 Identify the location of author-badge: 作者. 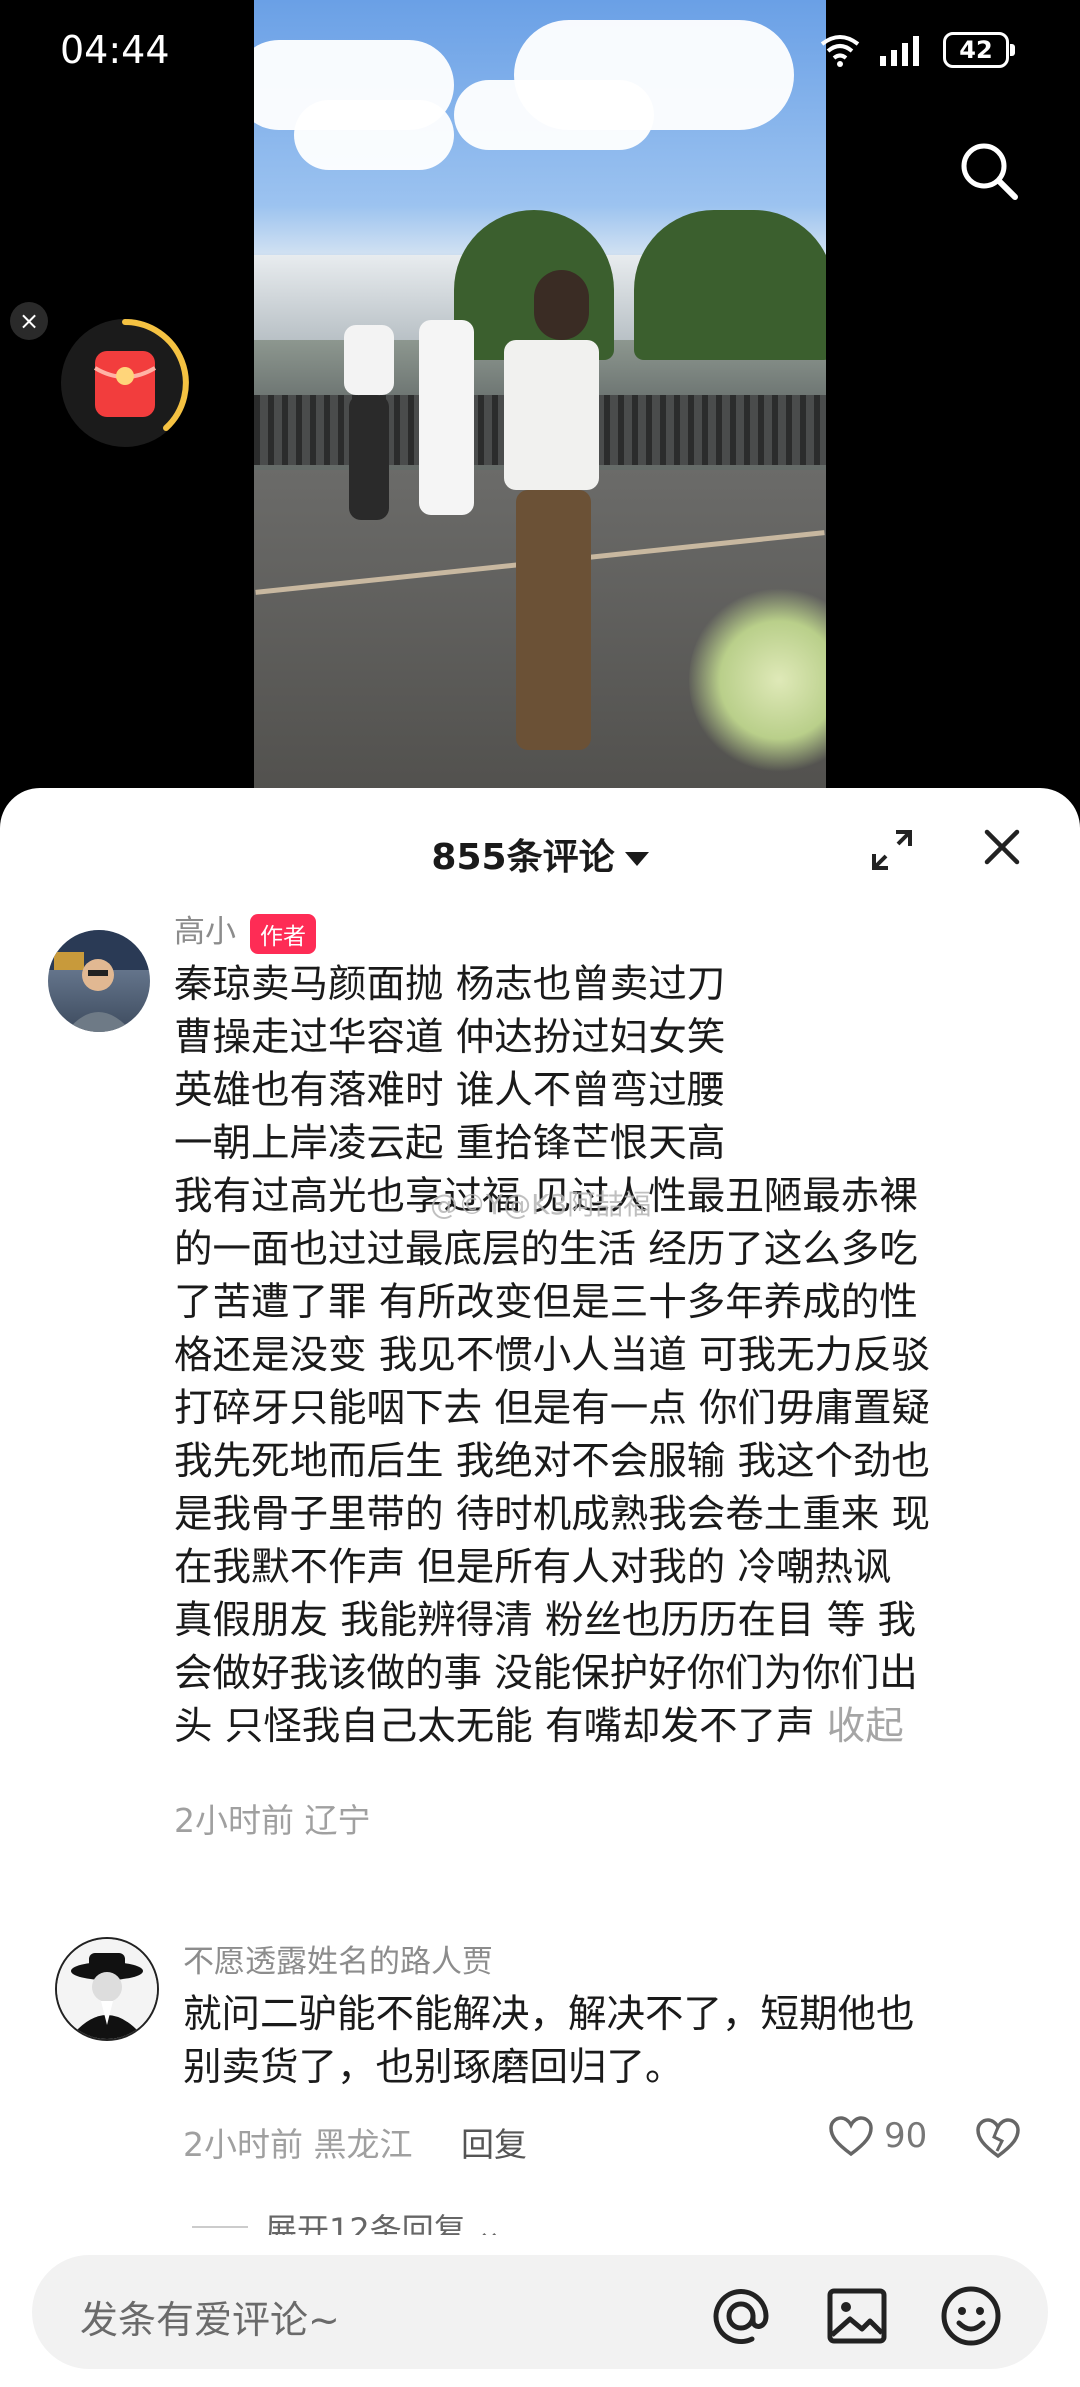
(283, 933).